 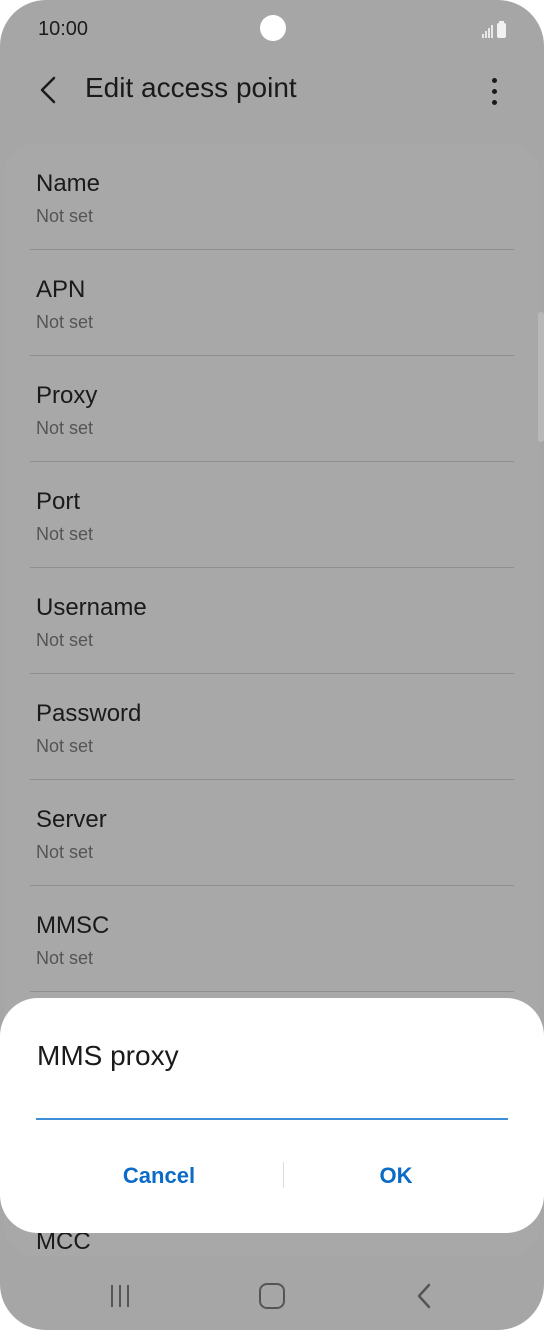 I want to click on camera-cutout, so click(x=273, y=28).